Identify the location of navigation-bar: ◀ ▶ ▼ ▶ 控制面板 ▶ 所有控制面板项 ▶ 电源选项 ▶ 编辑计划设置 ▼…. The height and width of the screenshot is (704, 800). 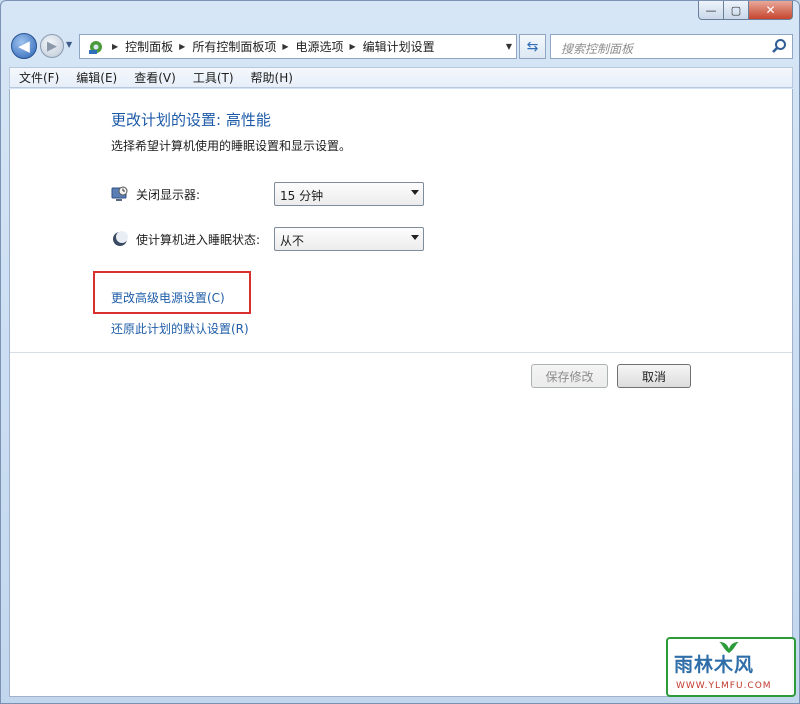
(401, 47).